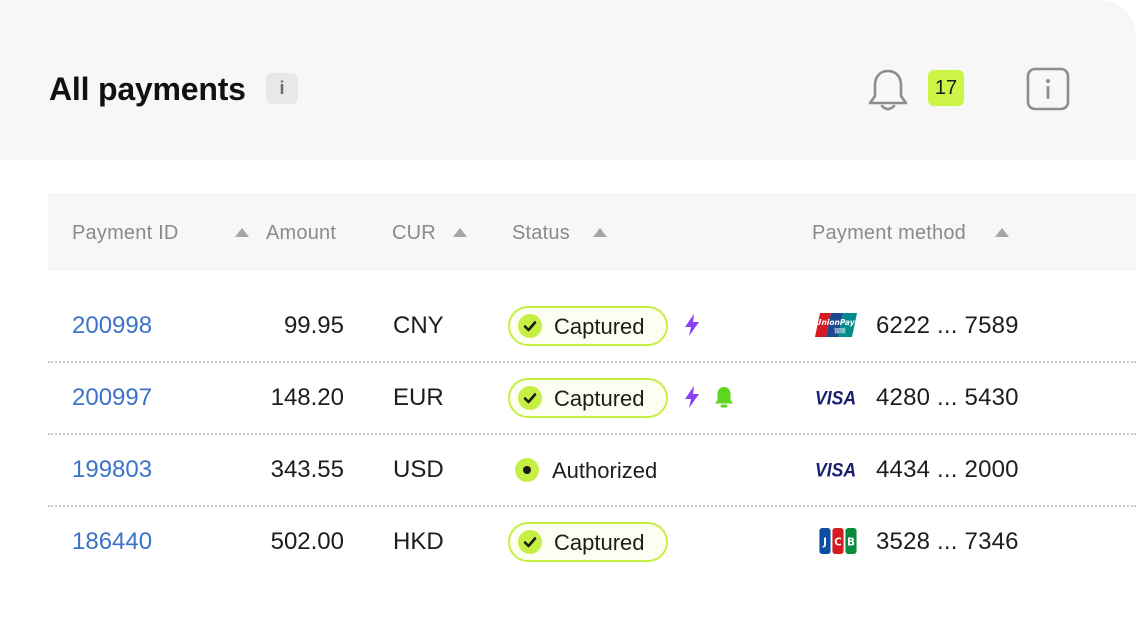 Image resolution: width=1136 pixels, height=624 pixels. What do you see at coordinates (824, 543) in the screenshot?
I see `svg-text: J` at bounding box center [824, 543].